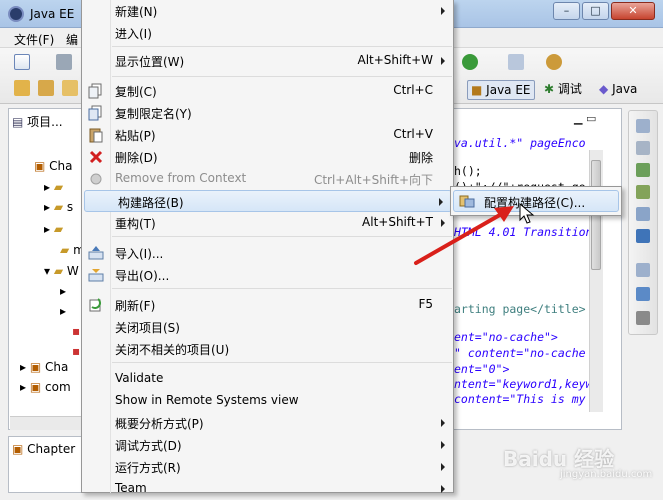  I want to click on context-menu-item: 重构(T) Alt+Shift+T, so click(267, 223).